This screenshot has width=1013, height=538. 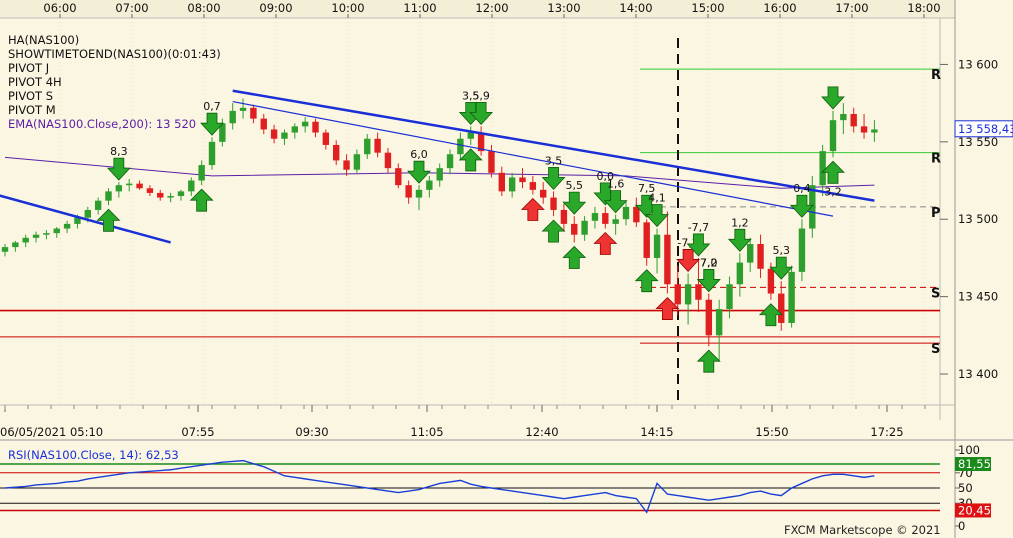 I want to click on rsi-level-label: 20,45, so click(x=974, y=510).